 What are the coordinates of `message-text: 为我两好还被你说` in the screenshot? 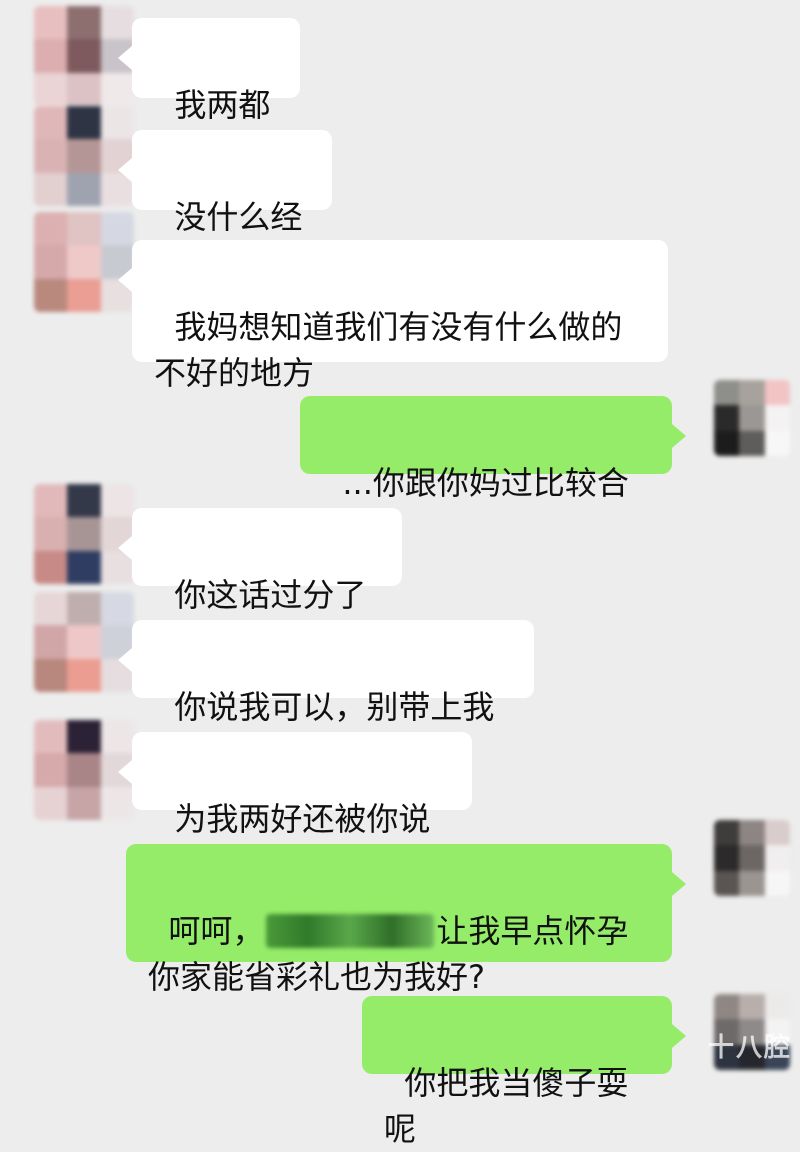 It's located at (302, 819).